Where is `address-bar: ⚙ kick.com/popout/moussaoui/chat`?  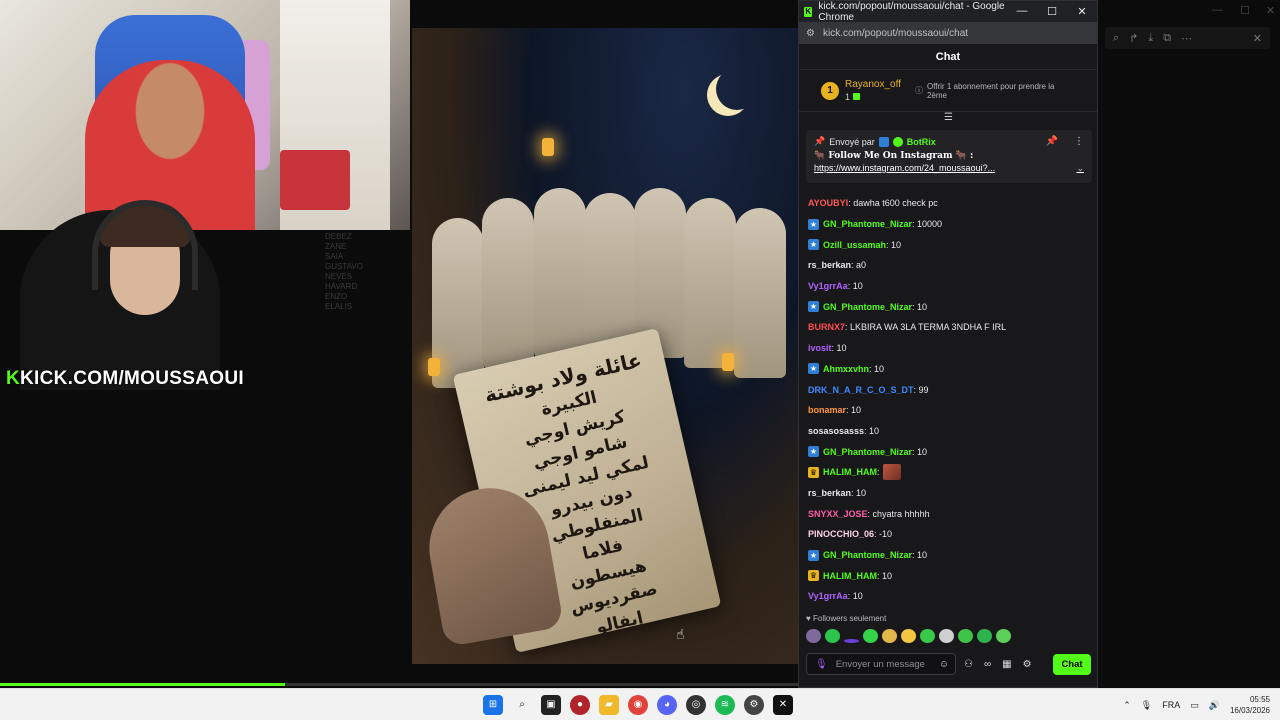
address-bar: ⚙ kick.com/popout/moussaoui/chat is located at coordinates (948, 33).